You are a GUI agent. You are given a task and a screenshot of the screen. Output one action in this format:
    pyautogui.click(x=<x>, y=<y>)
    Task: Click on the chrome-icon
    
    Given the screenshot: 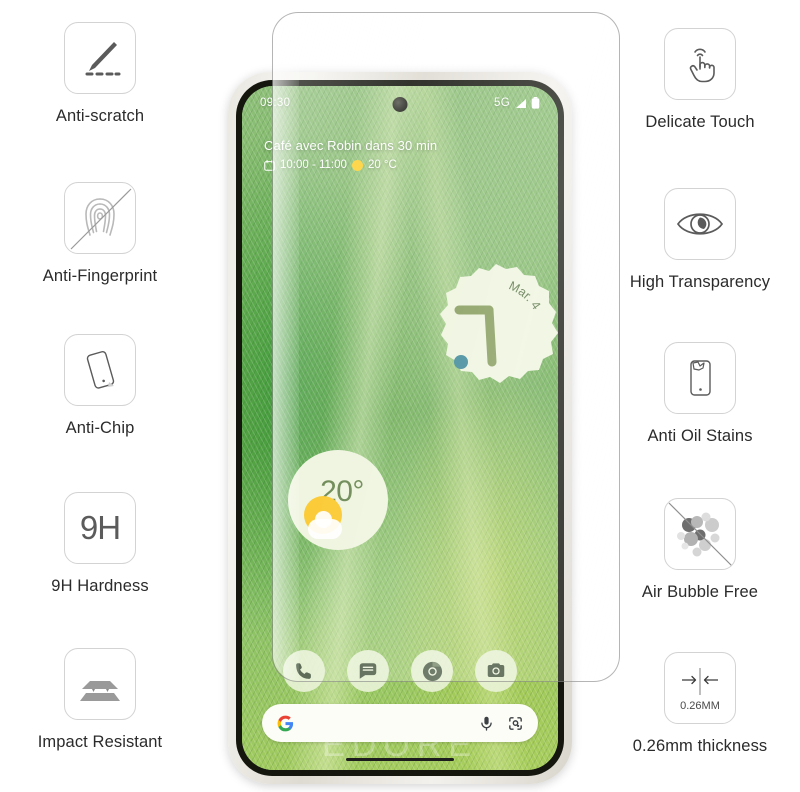 What is the action you would take?
    pyautogui.click(x=432, y=671)
    